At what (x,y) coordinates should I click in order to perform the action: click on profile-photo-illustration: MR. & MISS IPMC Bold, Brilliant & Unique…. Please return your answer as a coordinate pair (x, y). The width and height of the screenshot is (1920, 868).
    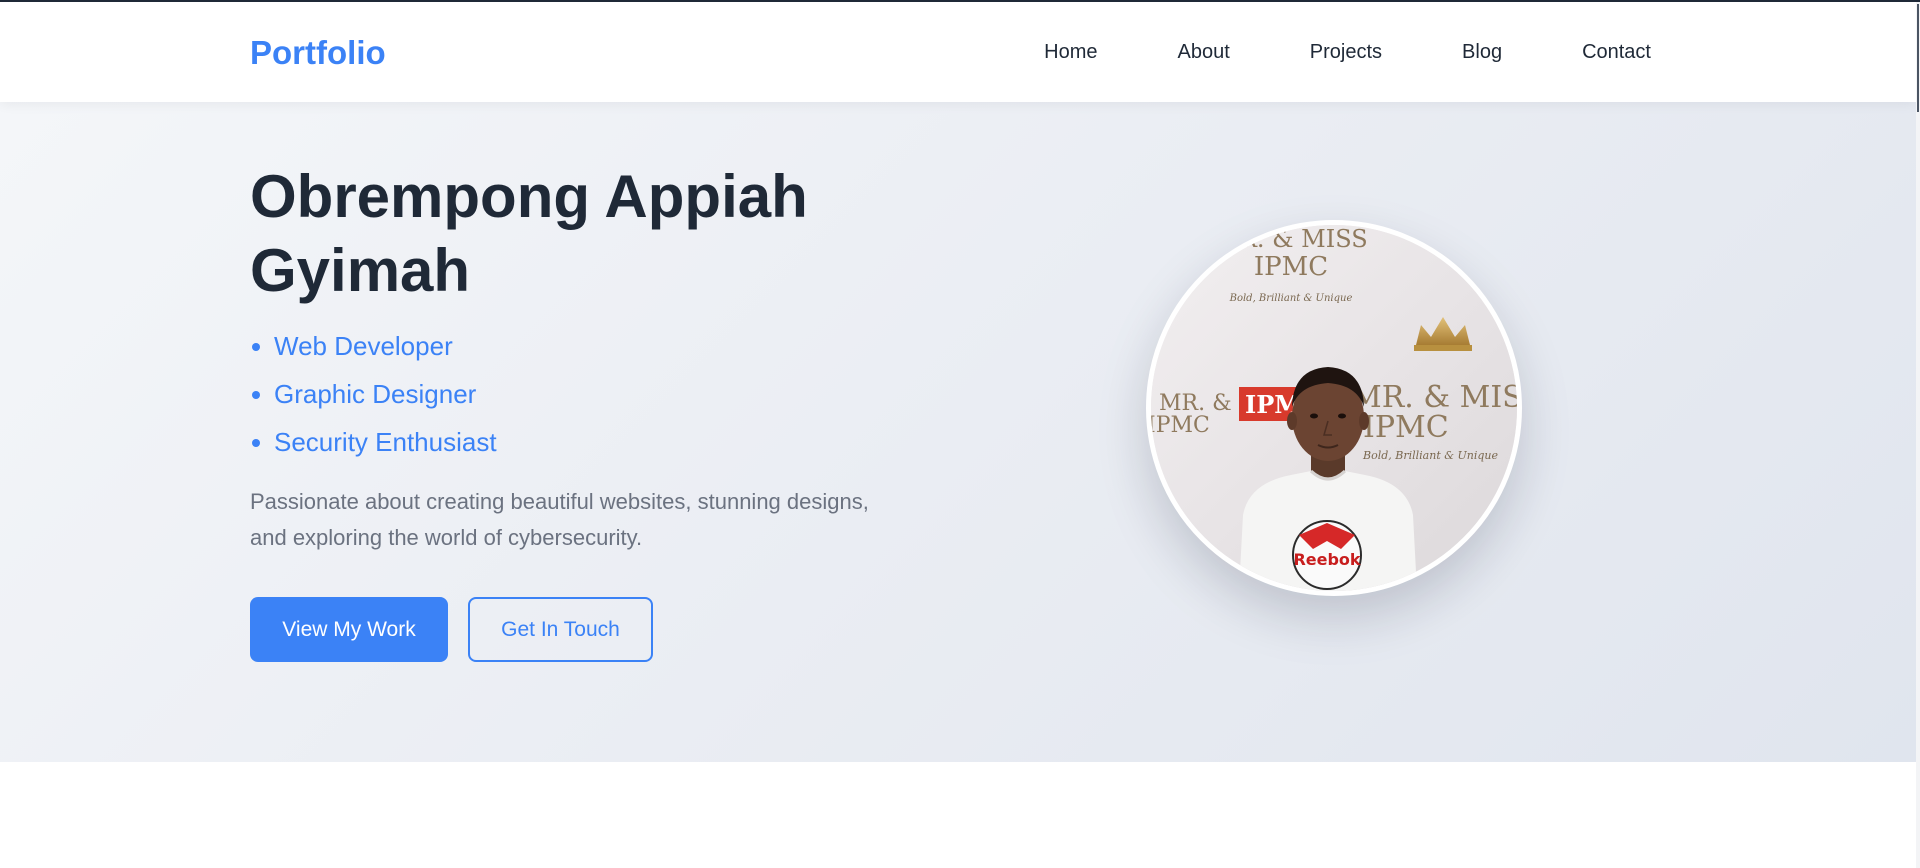
    Looking at the image, I should click on (1334, 408).